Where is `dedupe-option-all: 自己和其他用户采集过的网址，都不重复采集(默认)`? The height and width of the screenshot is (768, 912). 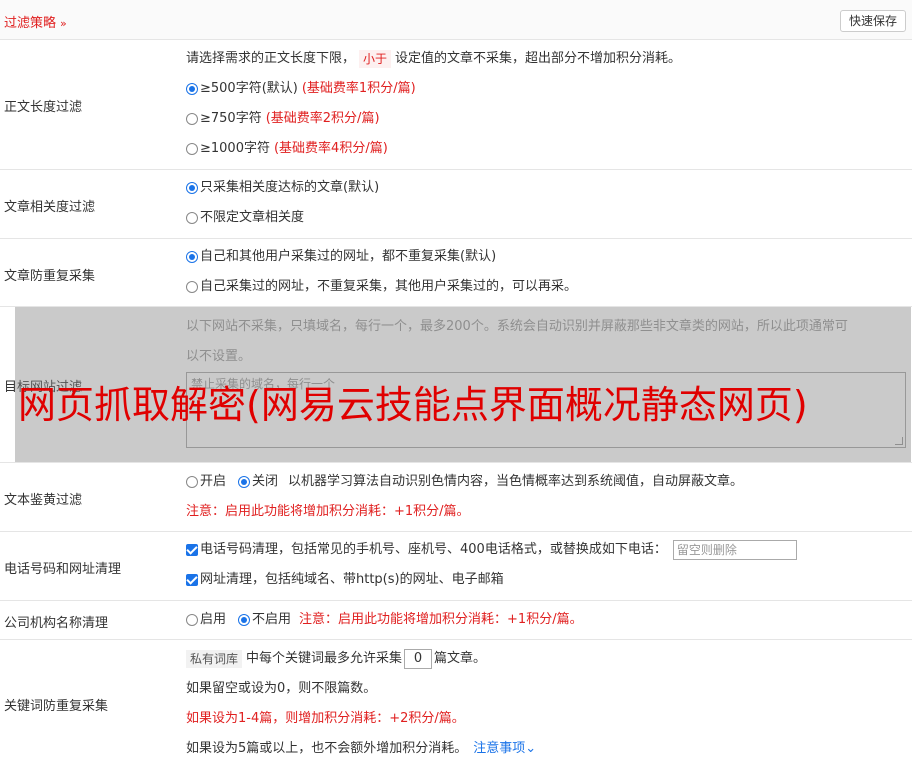
dedupe-option-all: 自己和其他用户采集过的网址，都不重复采集(默认) is located at coordinates (341, 257).